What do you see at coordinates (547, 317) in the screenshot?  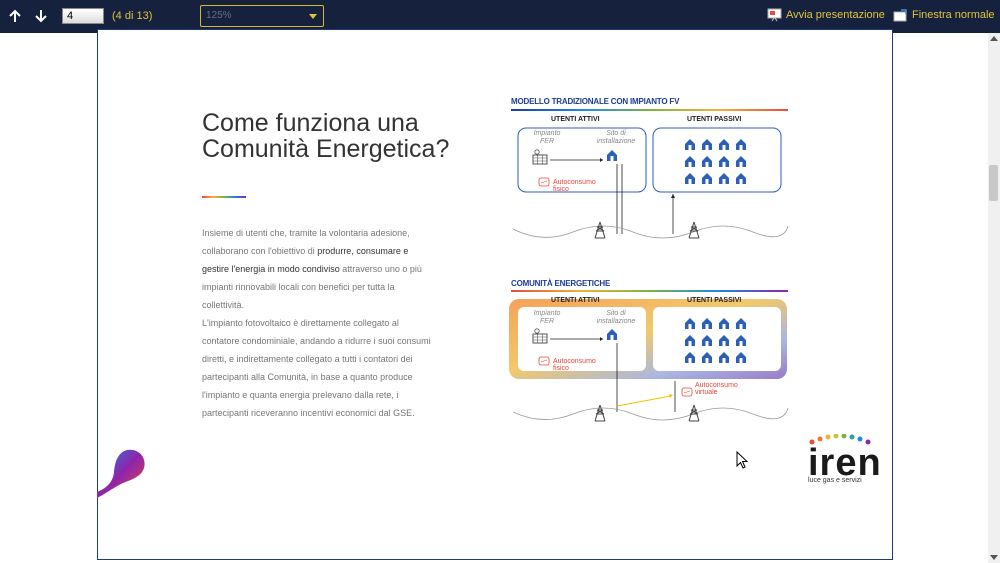 I see `bottom-plant-label: Impianto FER` at bounding box center [547, 317].